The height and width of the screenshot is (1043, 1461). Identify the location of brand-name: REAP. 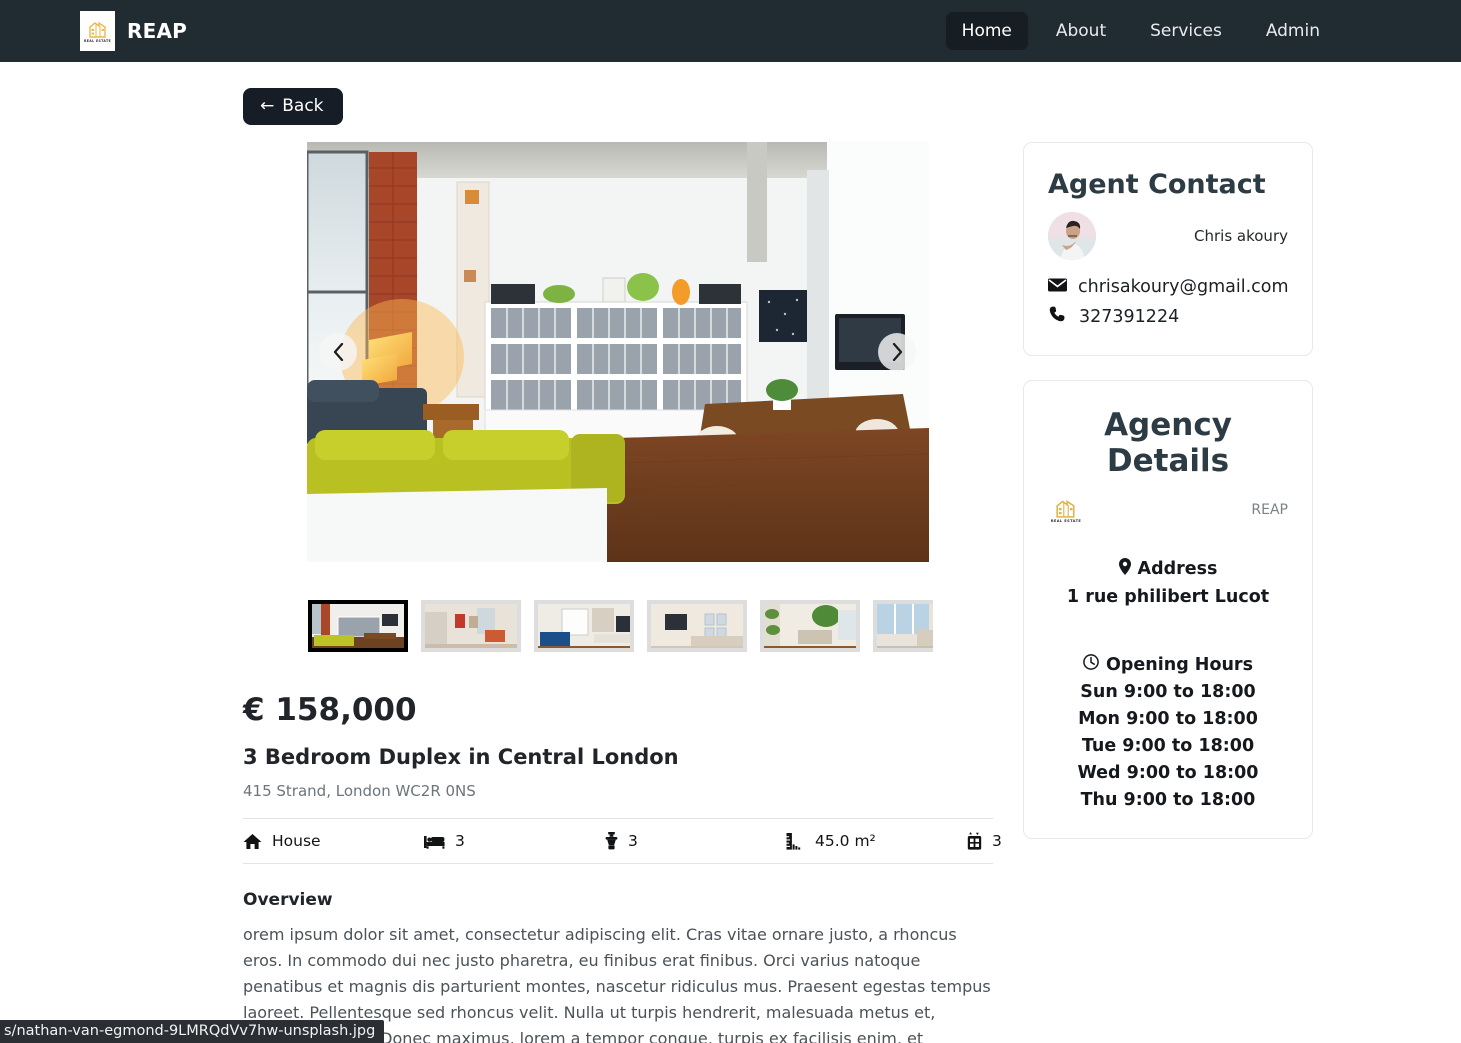
(157, 31).